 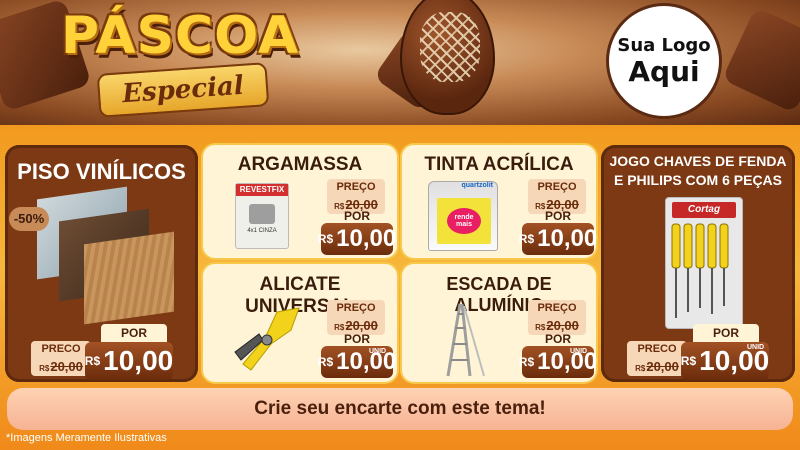 What do you see at coordinates (267, 339) in the screenshot?
I see `pliers-image` at bounding box center [267, 339].